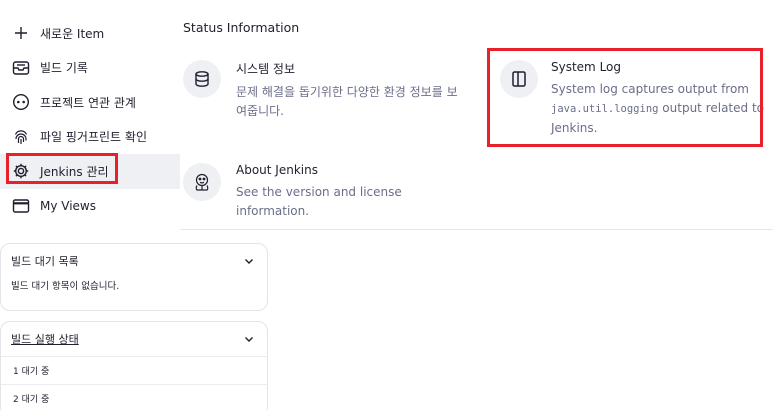 The height and width of the screenshot is (410, 773). I want to click on sidebar-item-label: 파일 핑거프린트 확인, so click(93, 137).